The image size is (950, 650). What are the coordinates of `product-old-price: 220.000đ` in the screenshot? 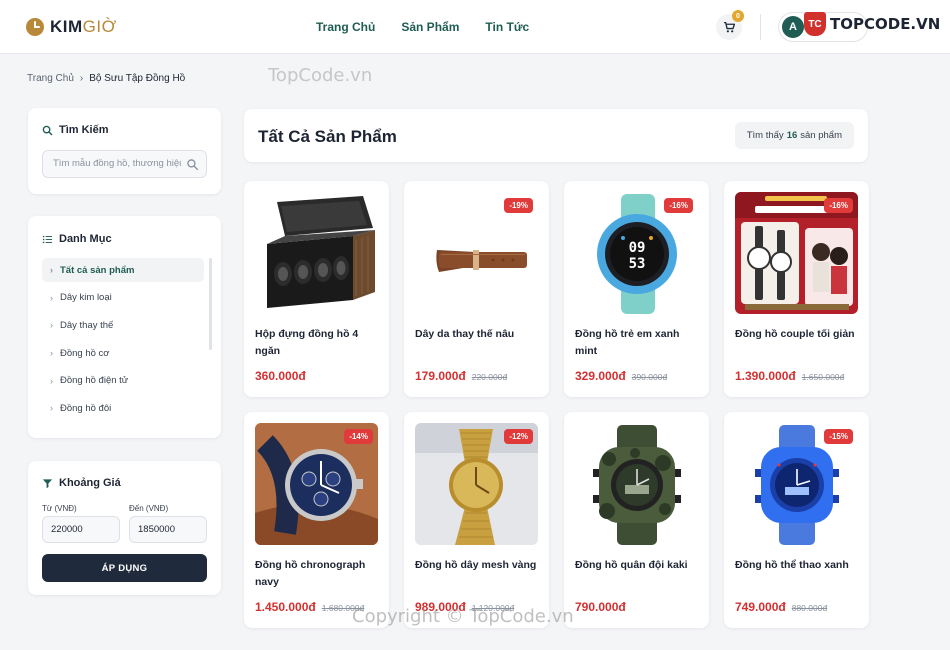 It's located at (489, 377).